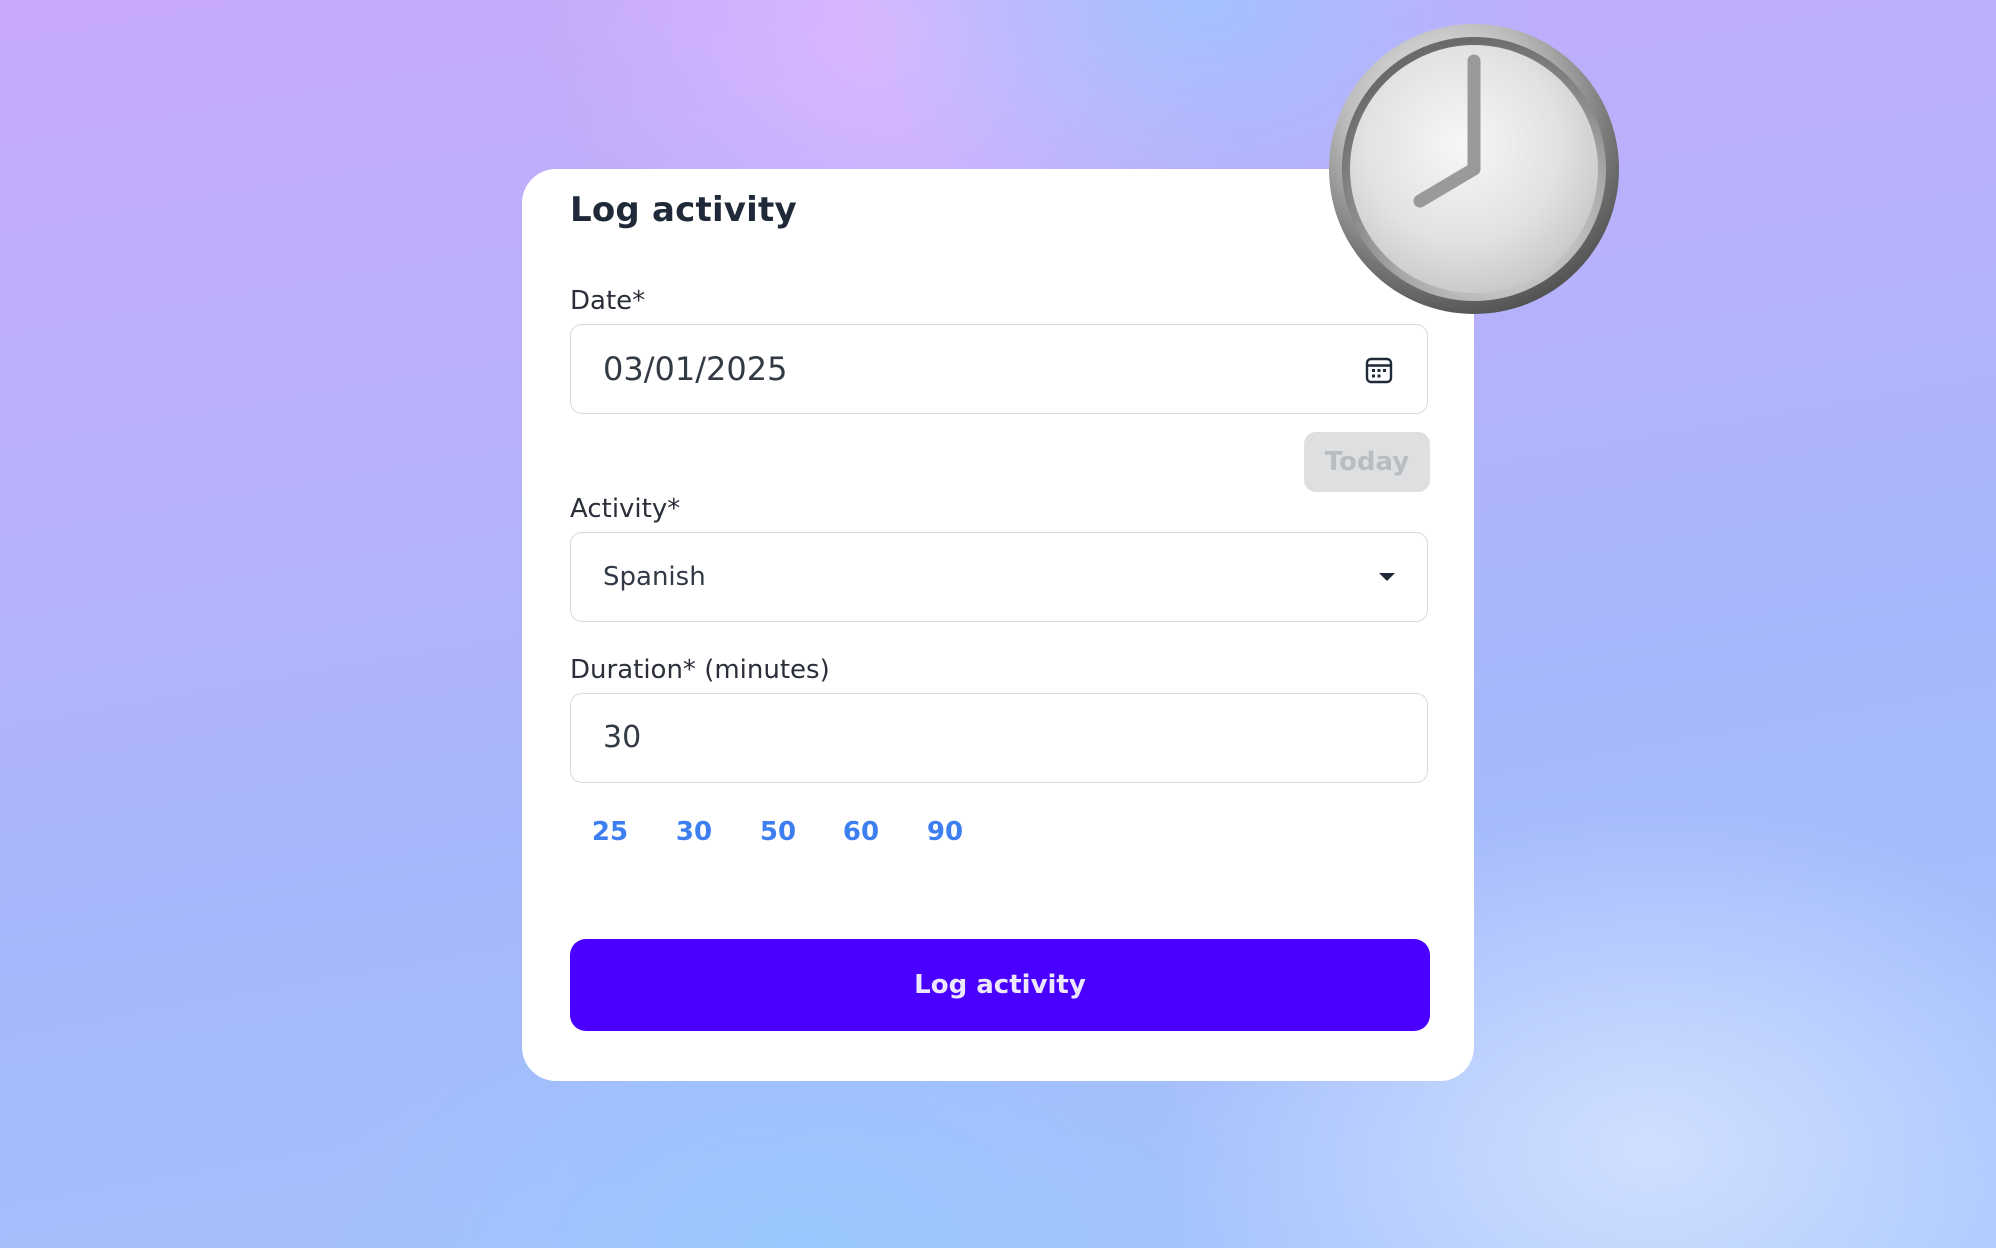 Image resolution: width=1996 pixels, height=1250 pixels. I want to click on log-activity-button: Log activity, so click(1000, 985).